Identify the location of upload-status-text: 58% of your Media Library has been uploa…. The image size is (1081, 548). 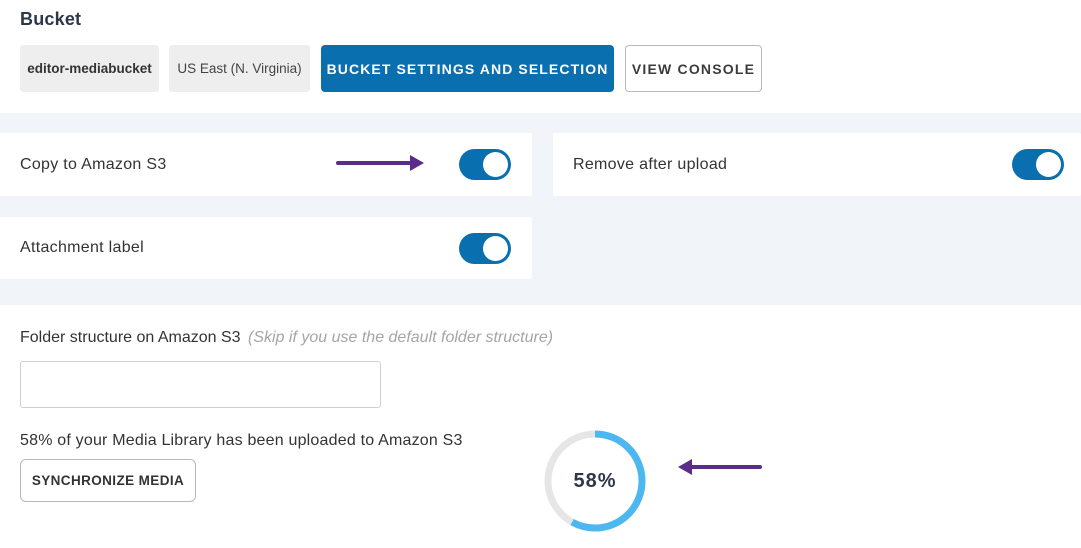
(241, 440).